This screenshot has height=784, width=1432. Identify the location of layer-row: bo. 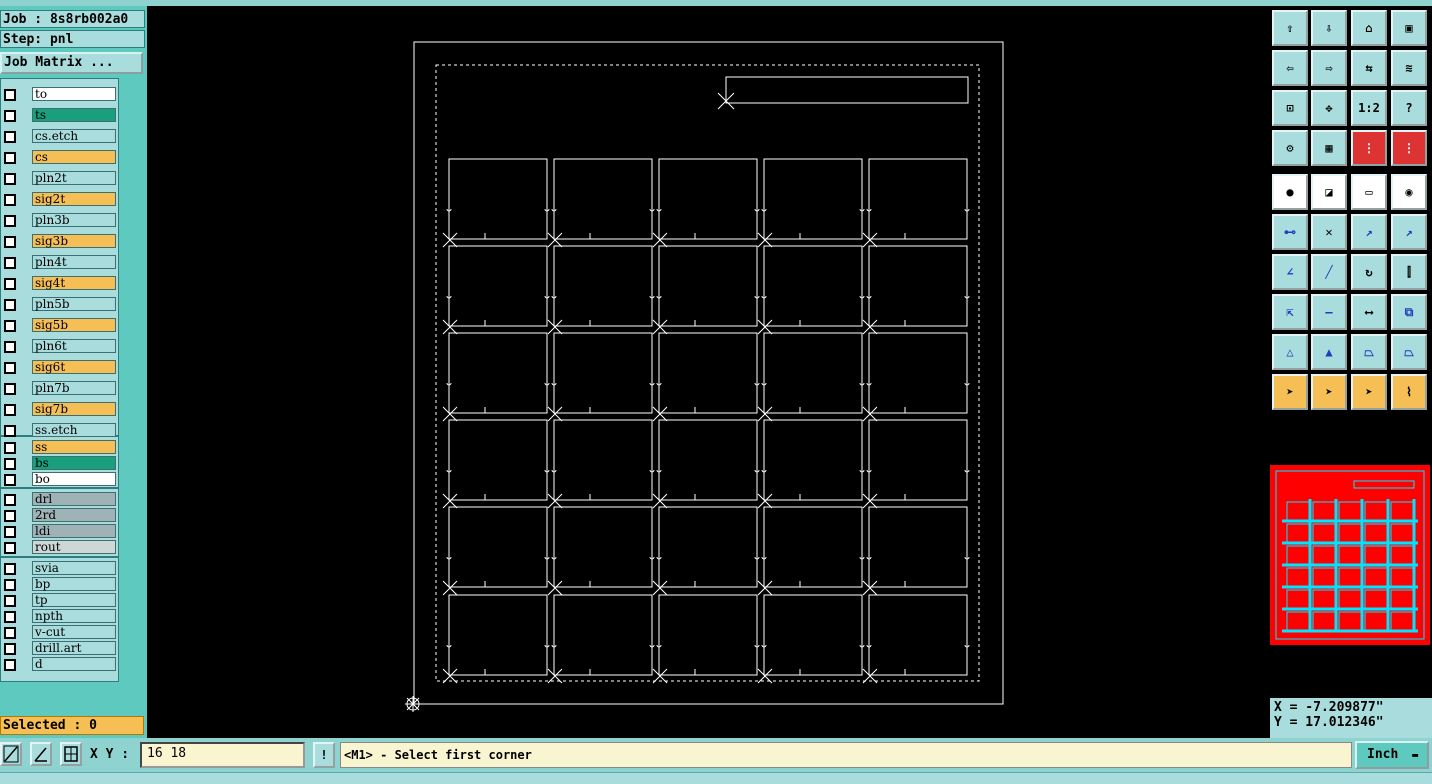
(59, 479).